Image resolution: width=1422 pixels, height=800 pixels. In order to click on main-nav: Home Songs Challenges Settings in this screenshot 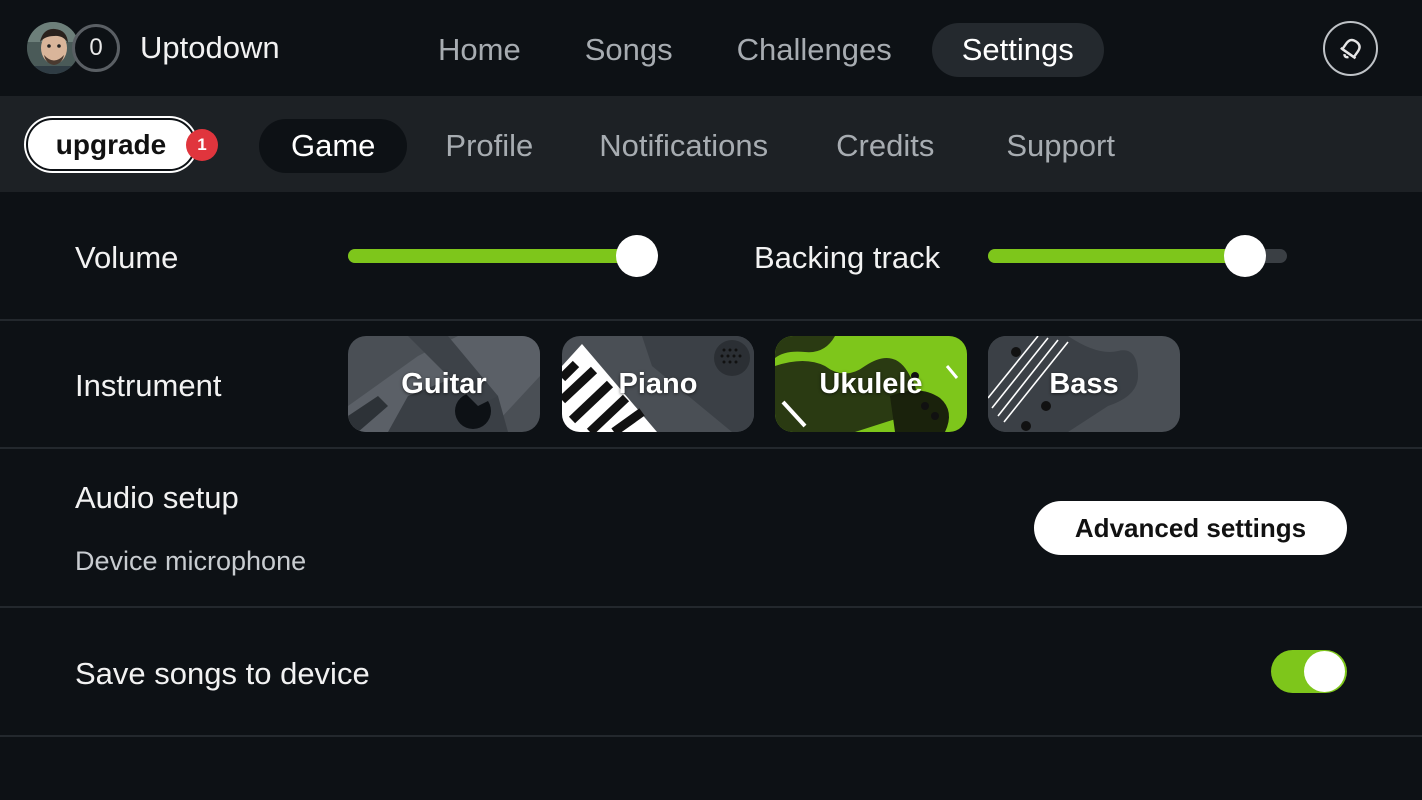, I will do `click(767, 50)`.